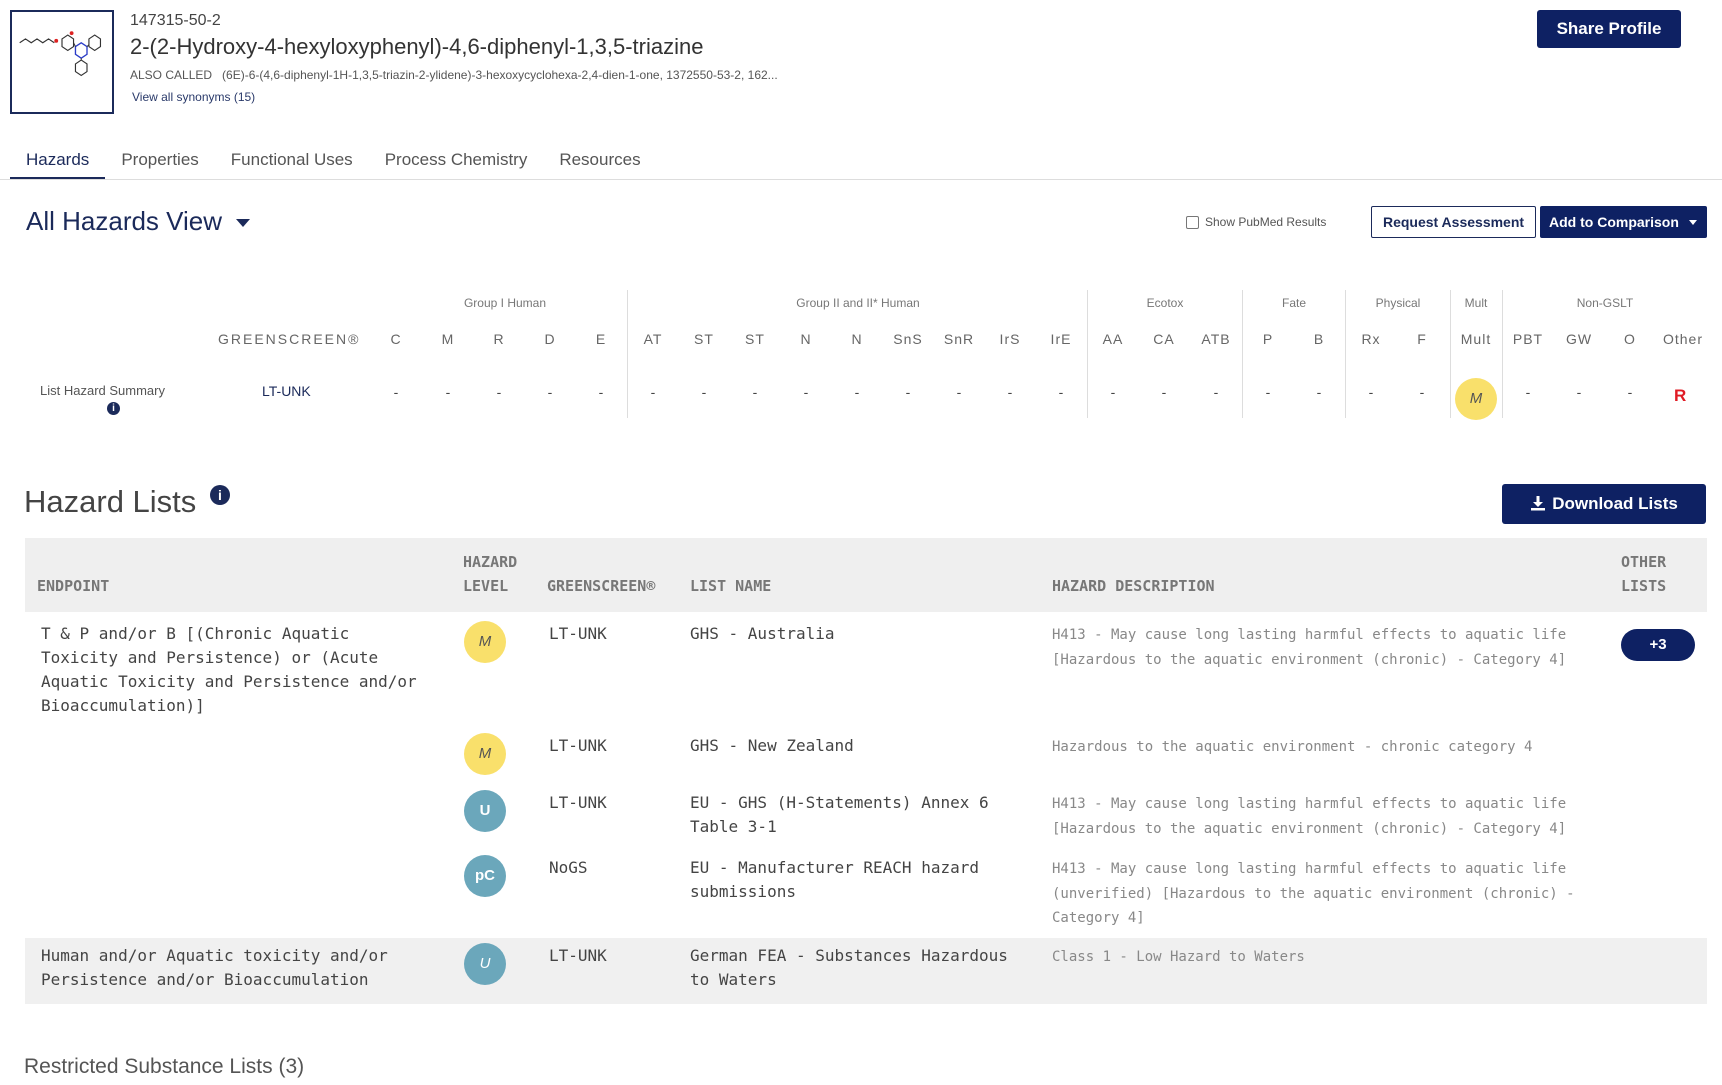 The image size is (1722, 1085). What do you see at coordinates (743, 891) in the screenshot?
I see `list-name-text: submissions` at bounding box center [743, 891].